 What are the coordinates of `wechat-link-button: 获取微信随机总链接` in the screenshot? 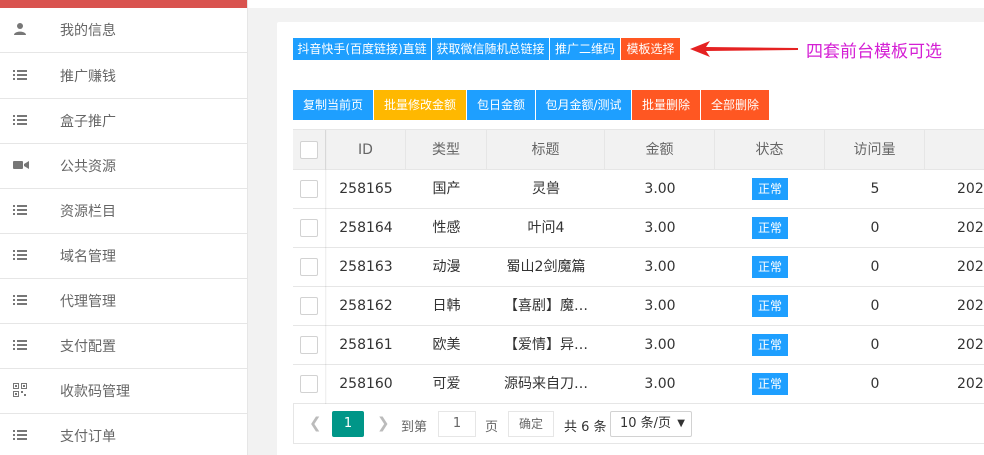 It's located at (490, 49).